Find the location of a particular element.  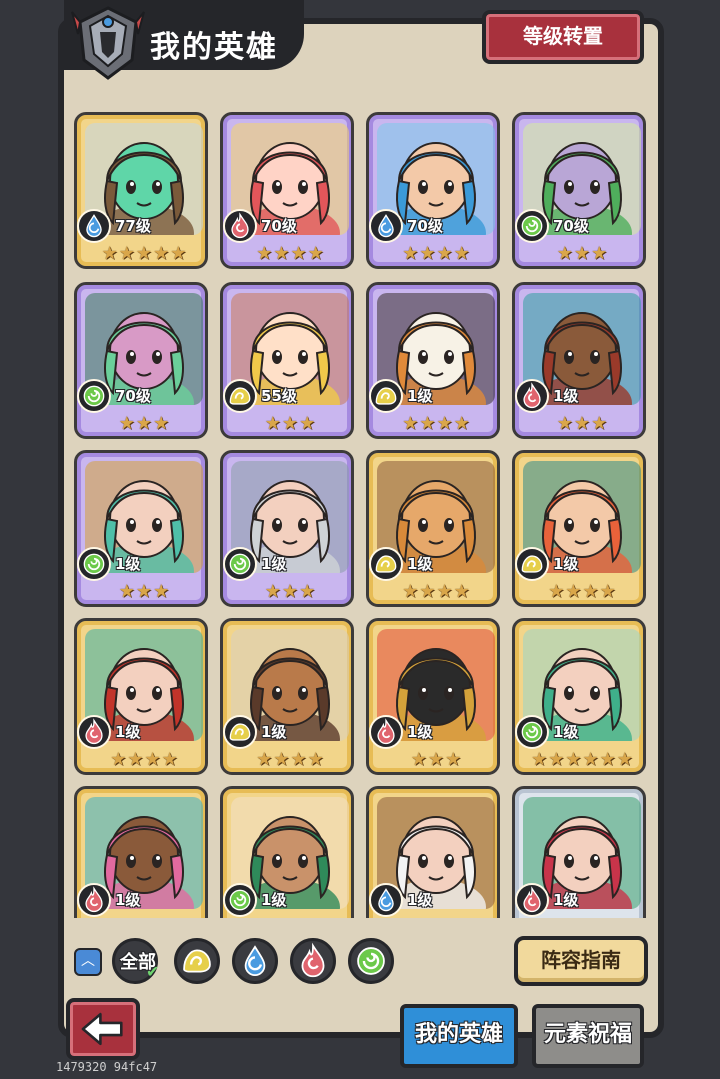

tab-my-heroes: 我的英雄 is located at coordinates (459, 1036).